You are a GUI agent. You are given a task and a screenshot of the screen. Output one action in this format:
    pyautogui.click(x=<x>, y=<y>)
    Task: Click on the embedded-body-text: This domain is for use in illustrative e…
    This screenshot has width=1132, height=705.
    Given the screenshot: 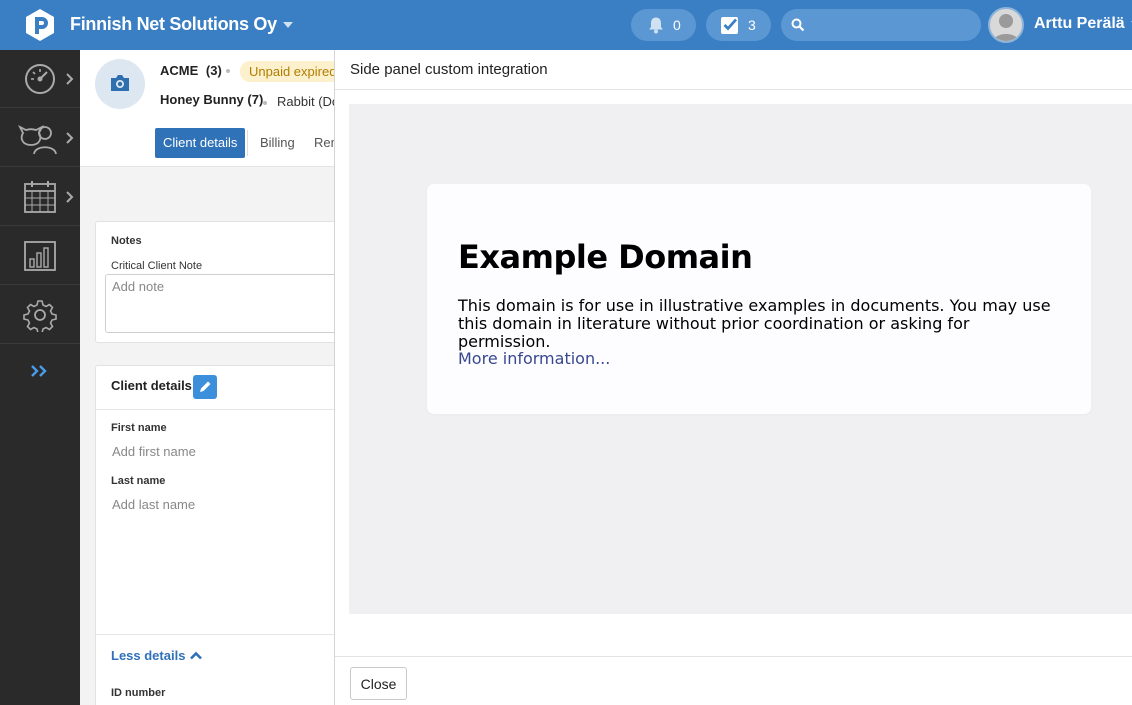 What is the action you would take?
    pyautogui.click(x=754, y=323)
    